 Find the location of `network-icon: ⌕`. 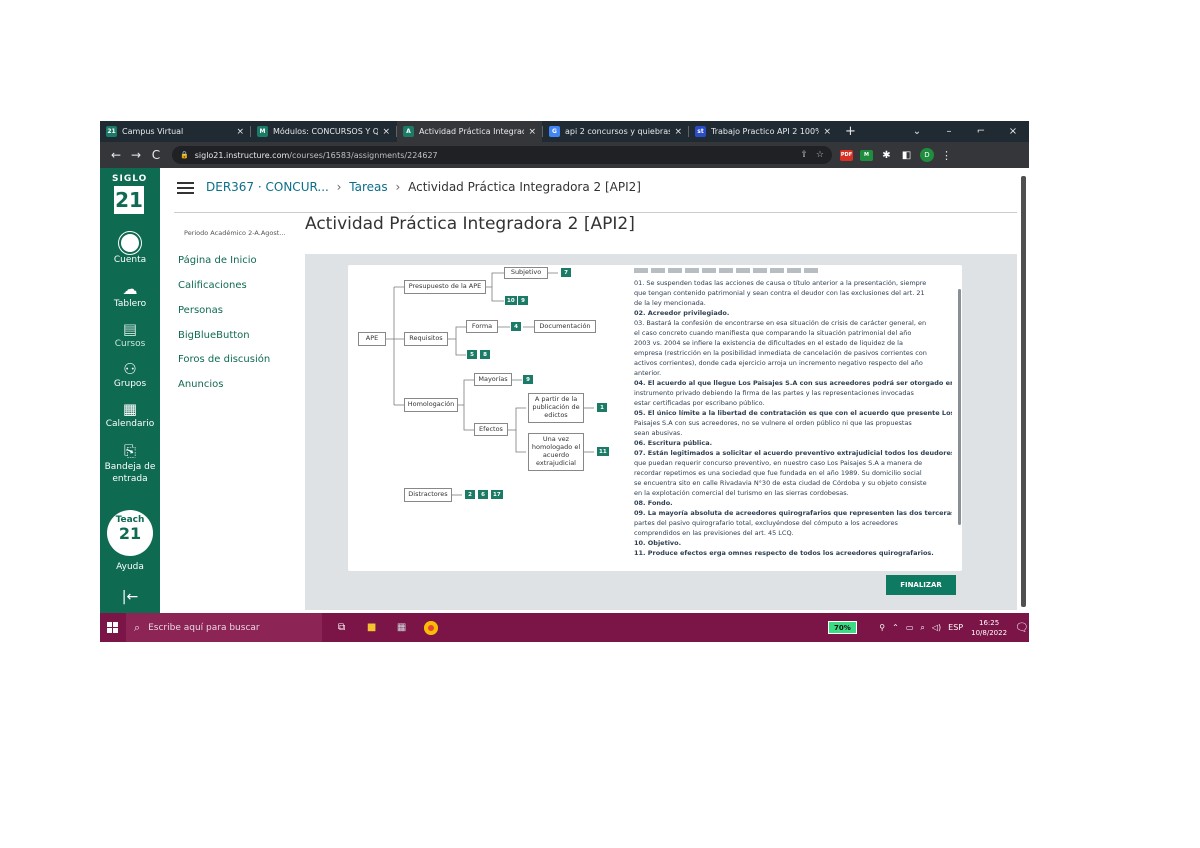

network-icon: ⌕ is located at coordinates (922, 628).